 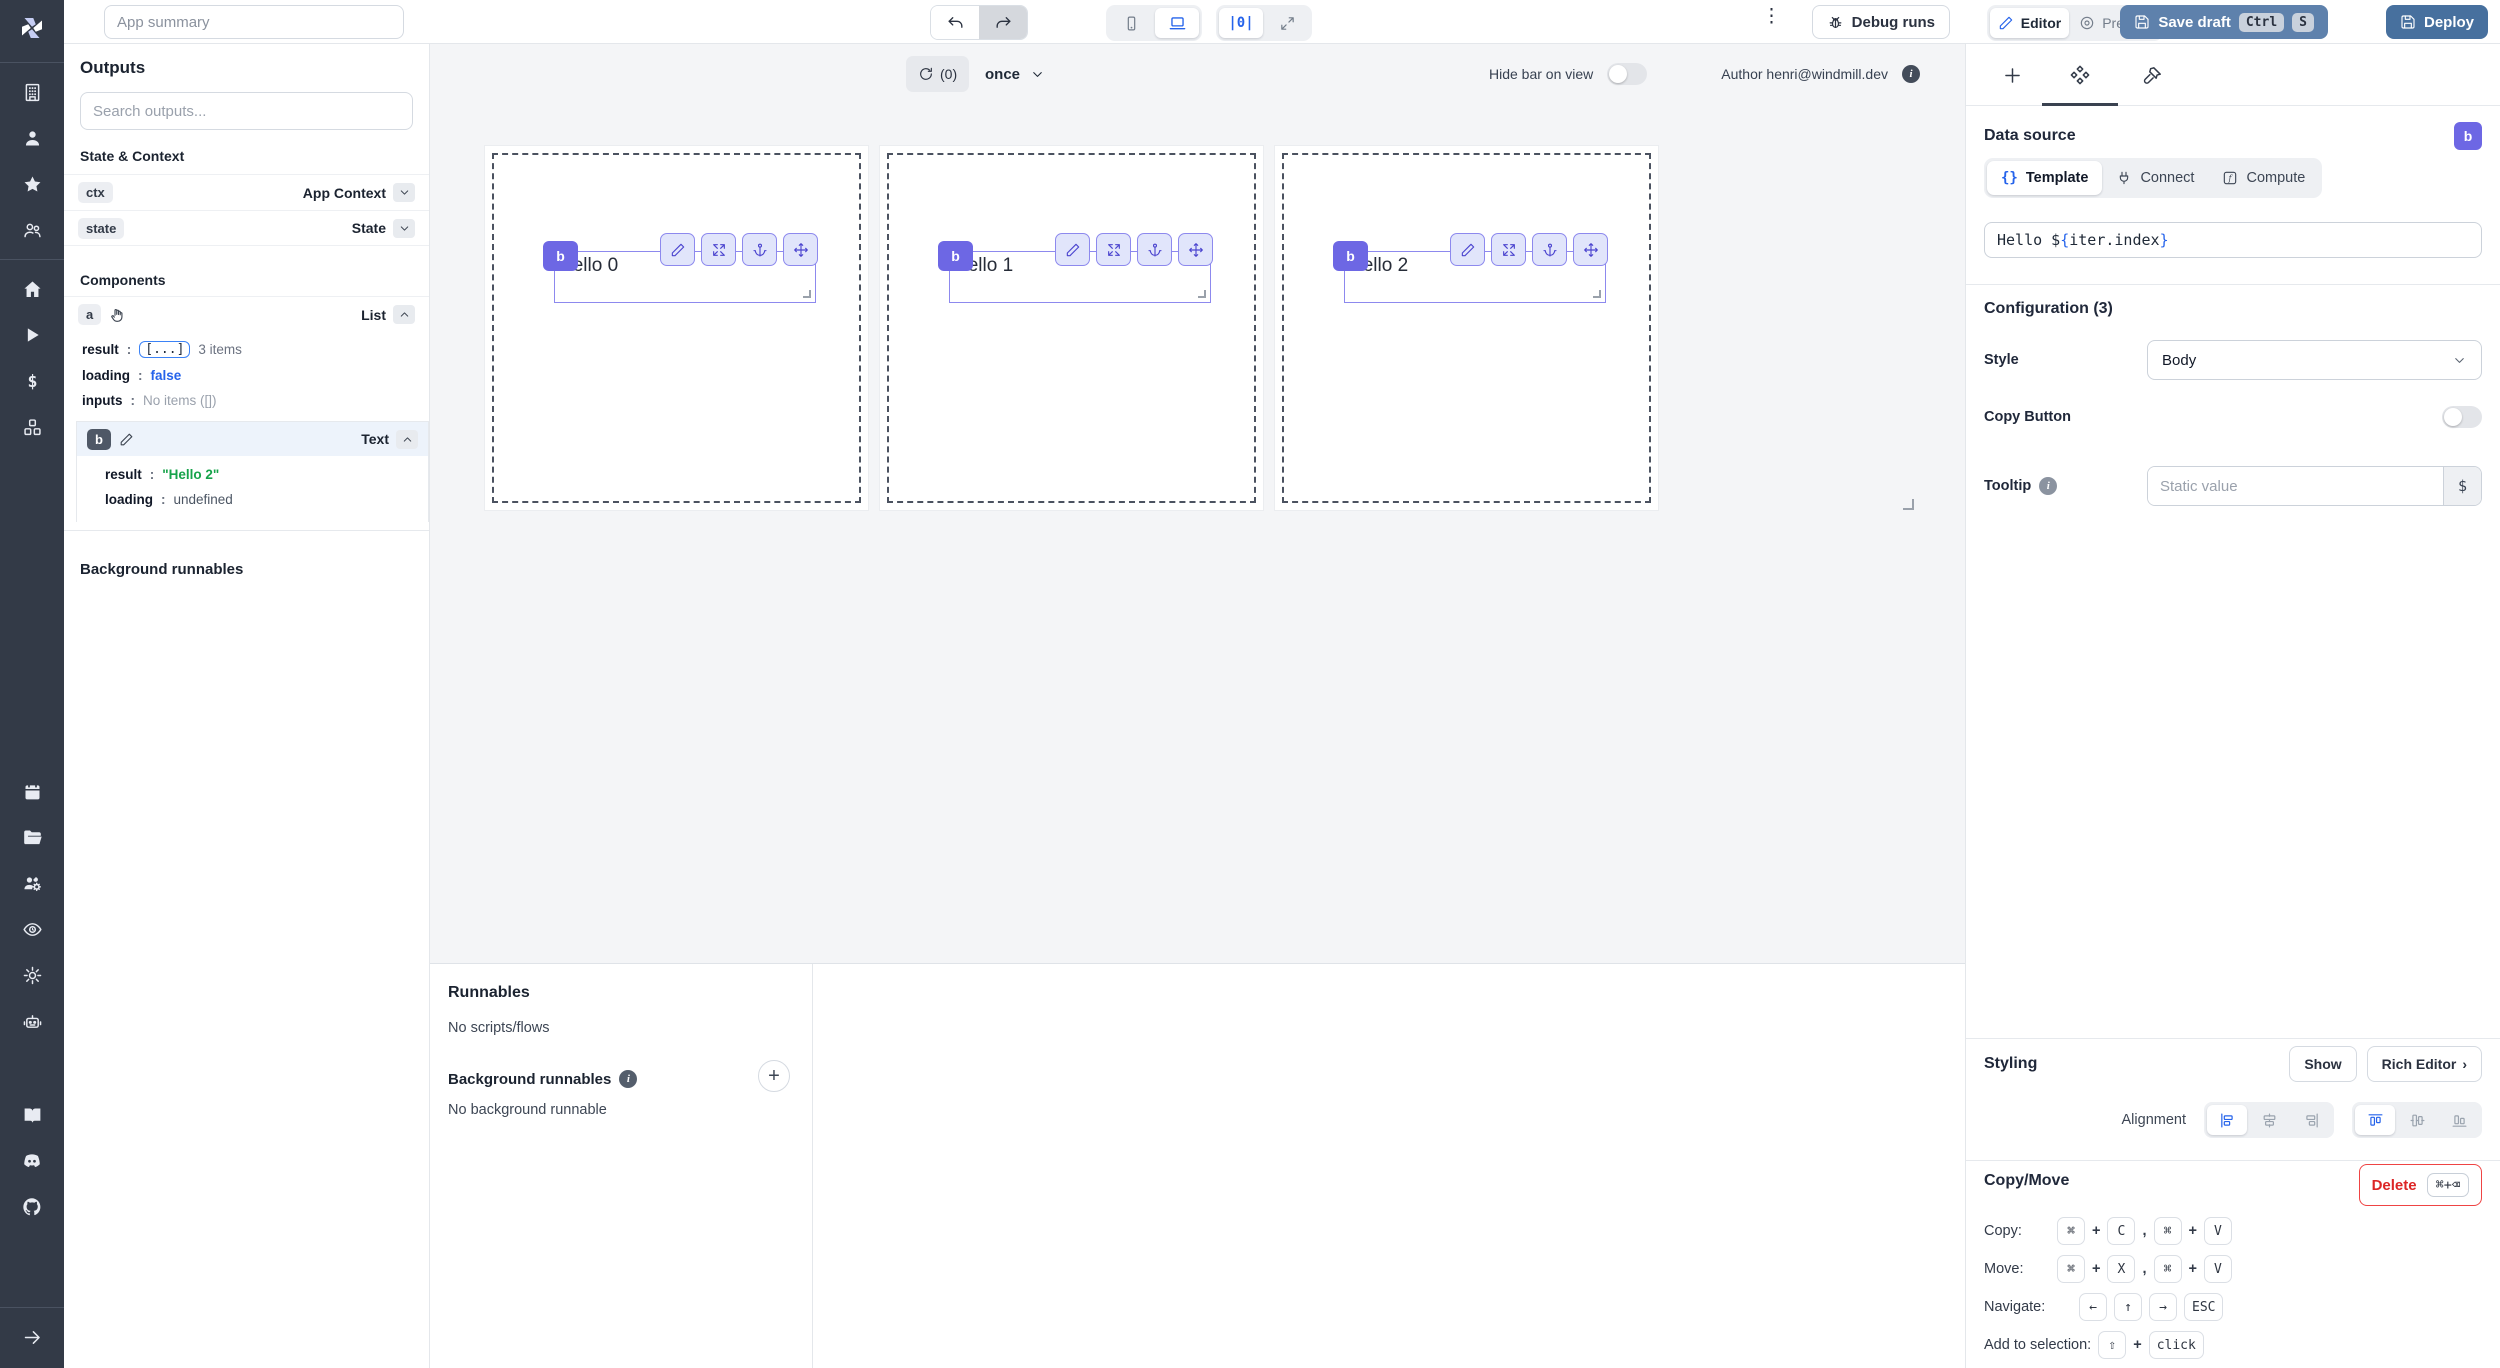 I want to click on rich-editor-button: Rich Editor ›, so click(x=2424, y=1064).